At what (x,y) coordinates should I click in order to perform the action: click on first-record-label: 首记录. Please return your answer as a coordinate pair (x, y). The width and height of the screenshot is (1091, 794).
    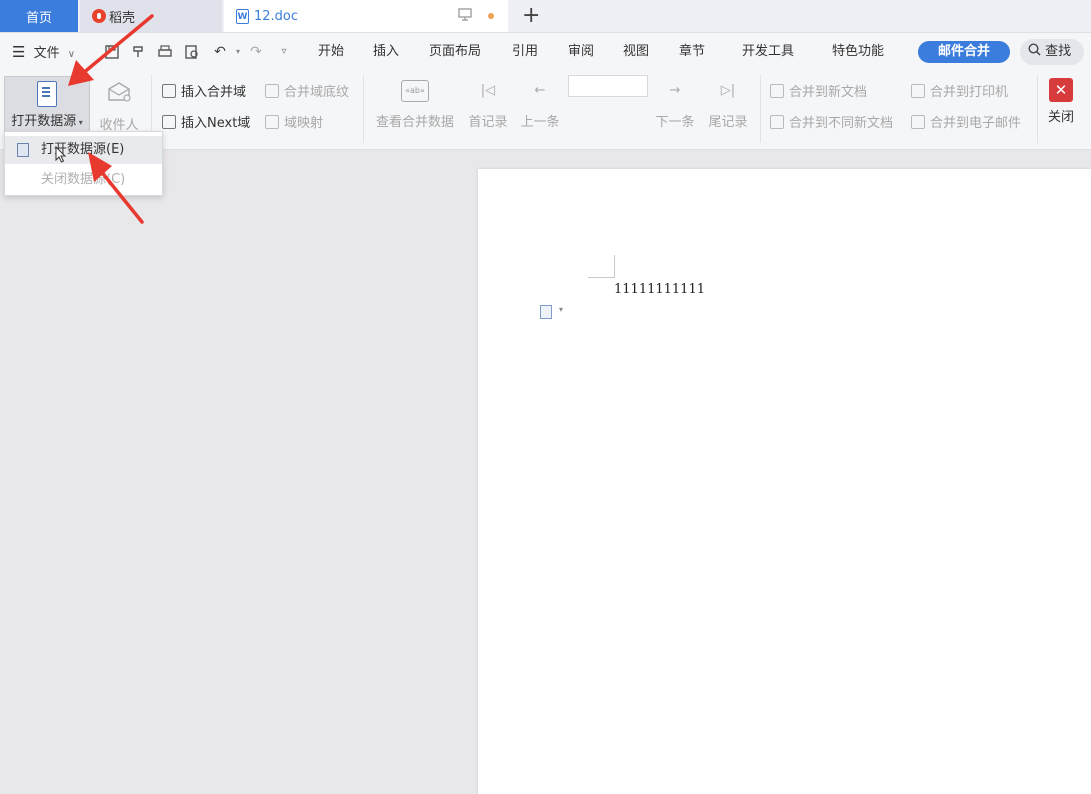
    Looking at the image, I should click on (488, 122).